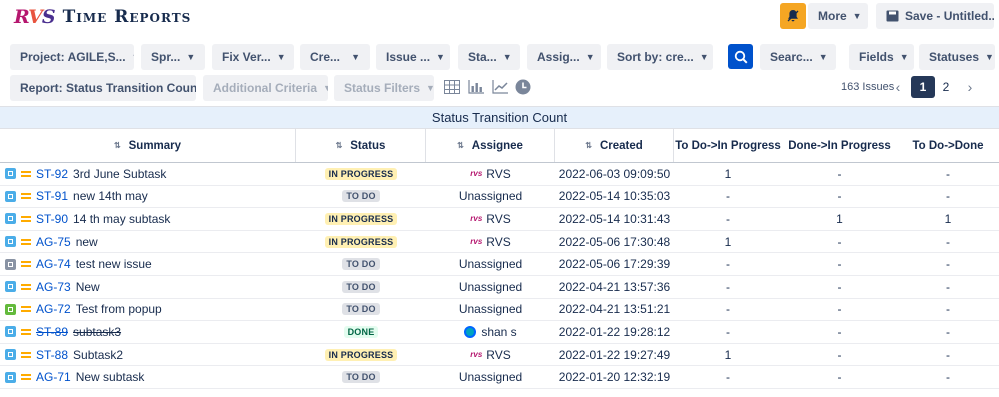 Image resolution: width=999 pixels, height=397 pixels. Describe the element at coordinates (110, 196) in the screenshot. I see `issue-summary: new 14th may` at that location.